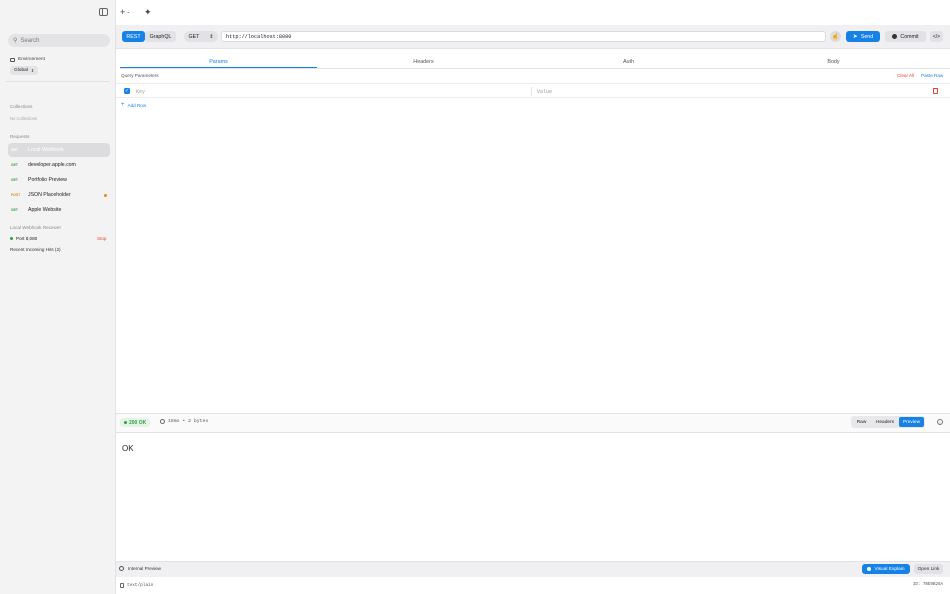 This screenshot has width=950, height=594. What do you see at coordinates (927, 585) in the screenshot?
I see `request-id: ID: 7BE9B26A` at bounding box center [927, 585].